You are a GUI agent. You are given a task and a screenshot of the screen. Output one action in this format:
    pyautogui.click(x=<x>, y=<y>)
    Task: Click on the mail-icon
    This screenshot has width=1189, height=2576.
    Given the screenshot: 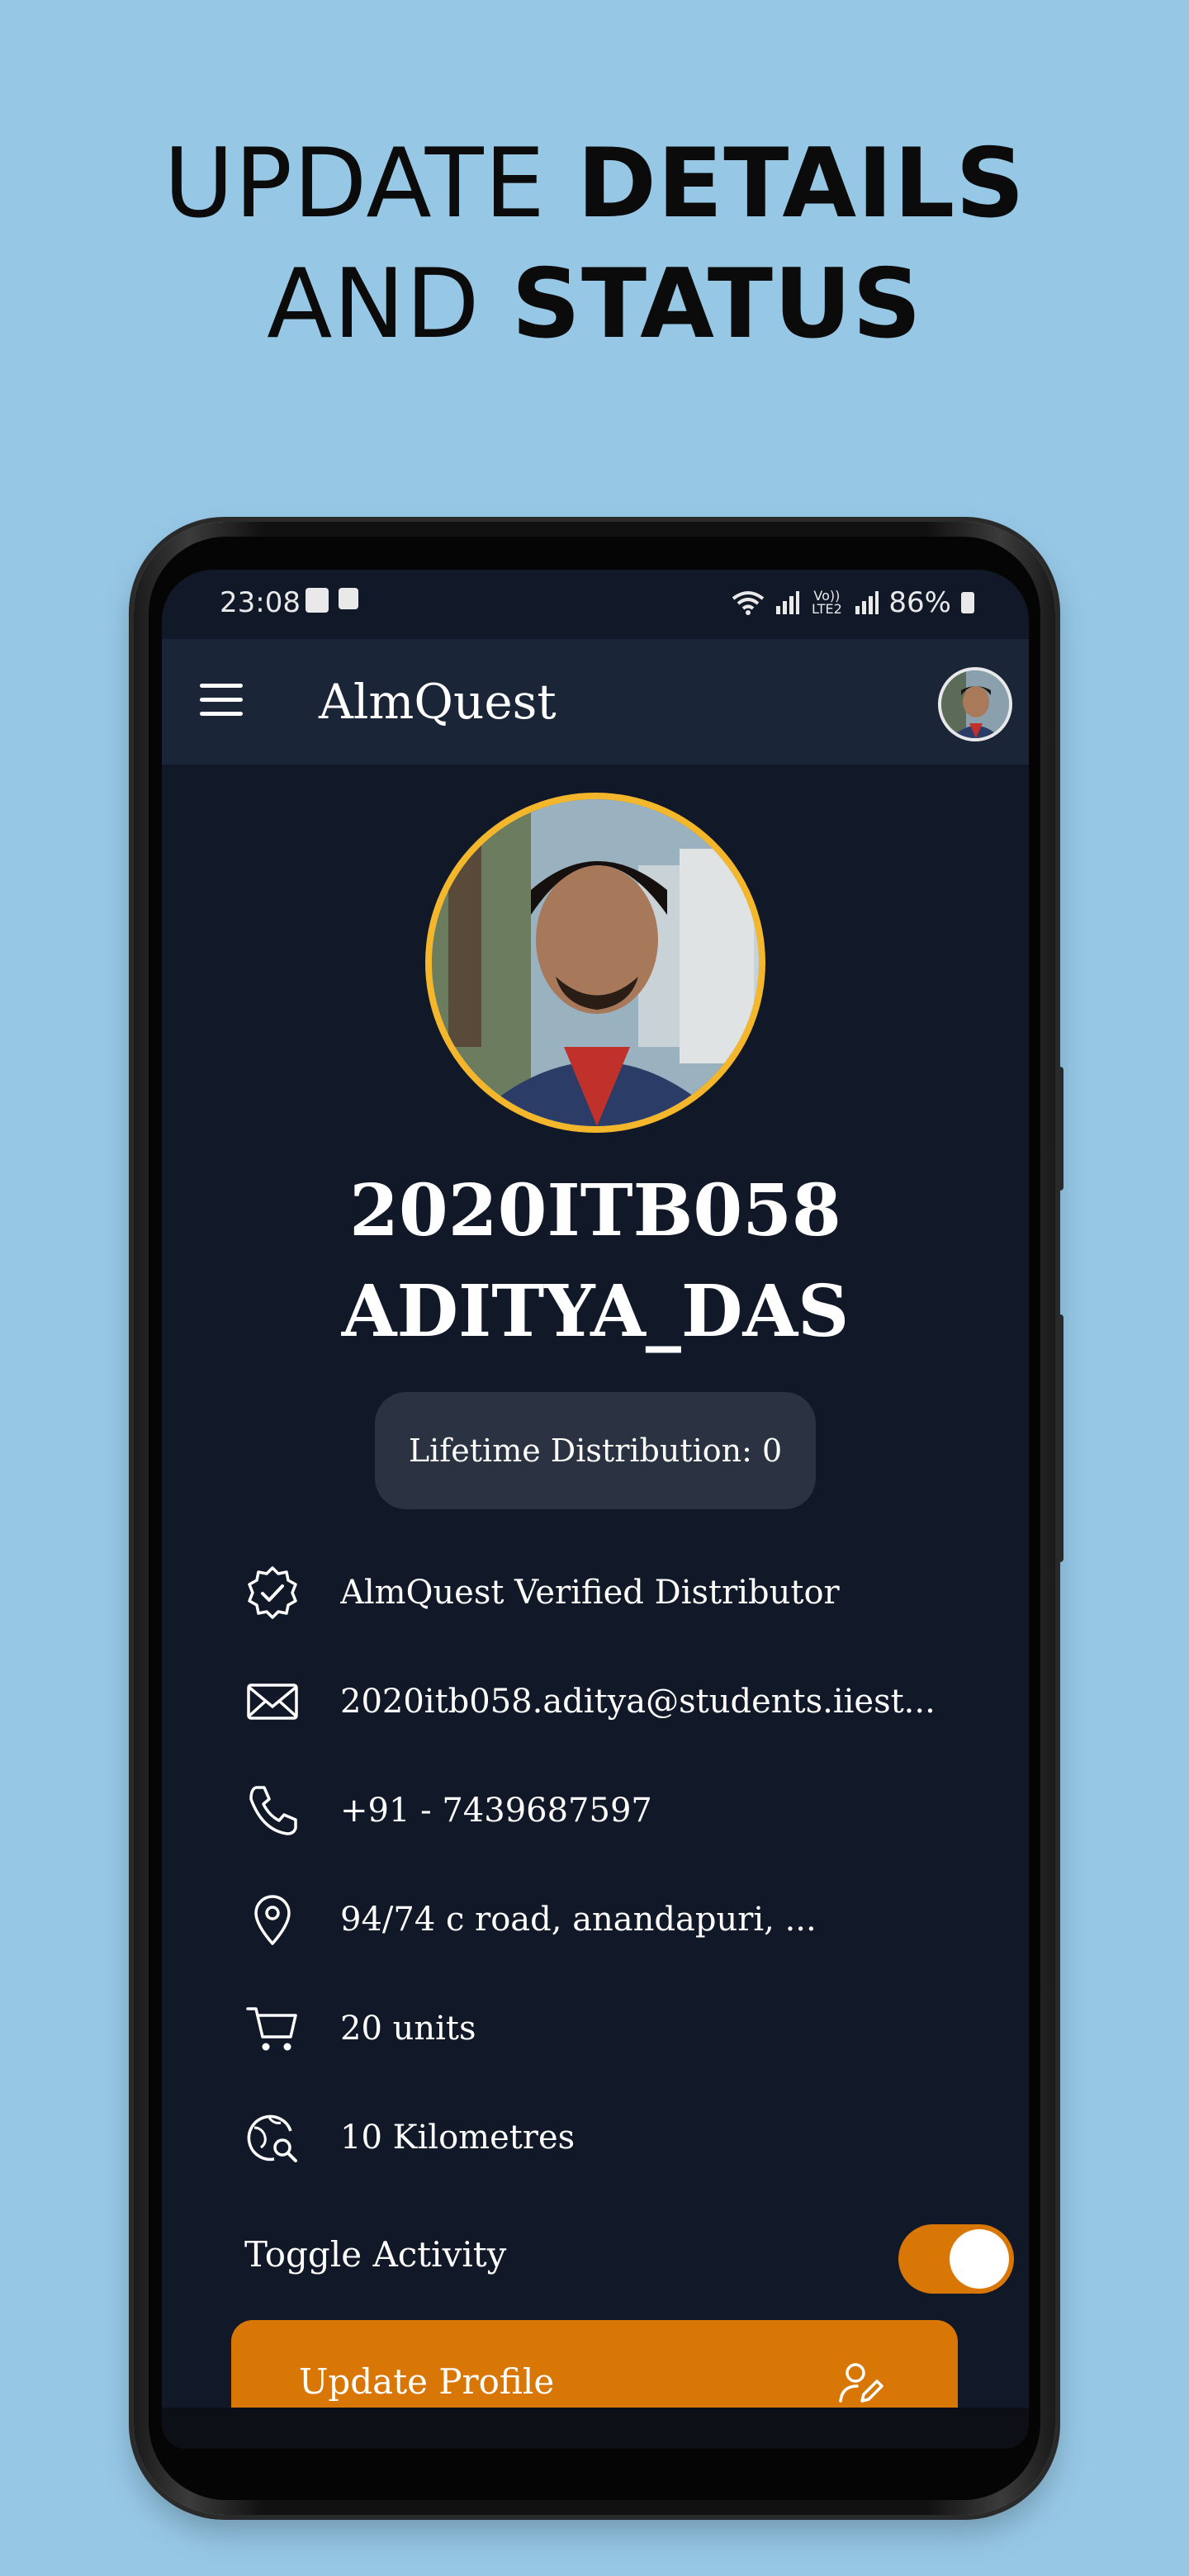 What is the action you would take?
    pyautogui.click(x=272, y=1701)
    